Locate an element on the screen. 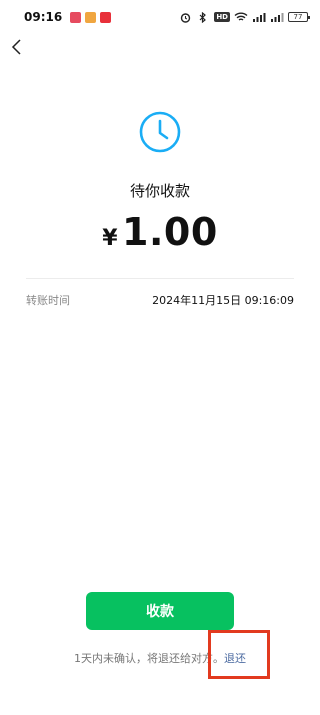 The height and width of the screenshot is (715, 320). bluetooth-icon is located at coordinates (203, 17).